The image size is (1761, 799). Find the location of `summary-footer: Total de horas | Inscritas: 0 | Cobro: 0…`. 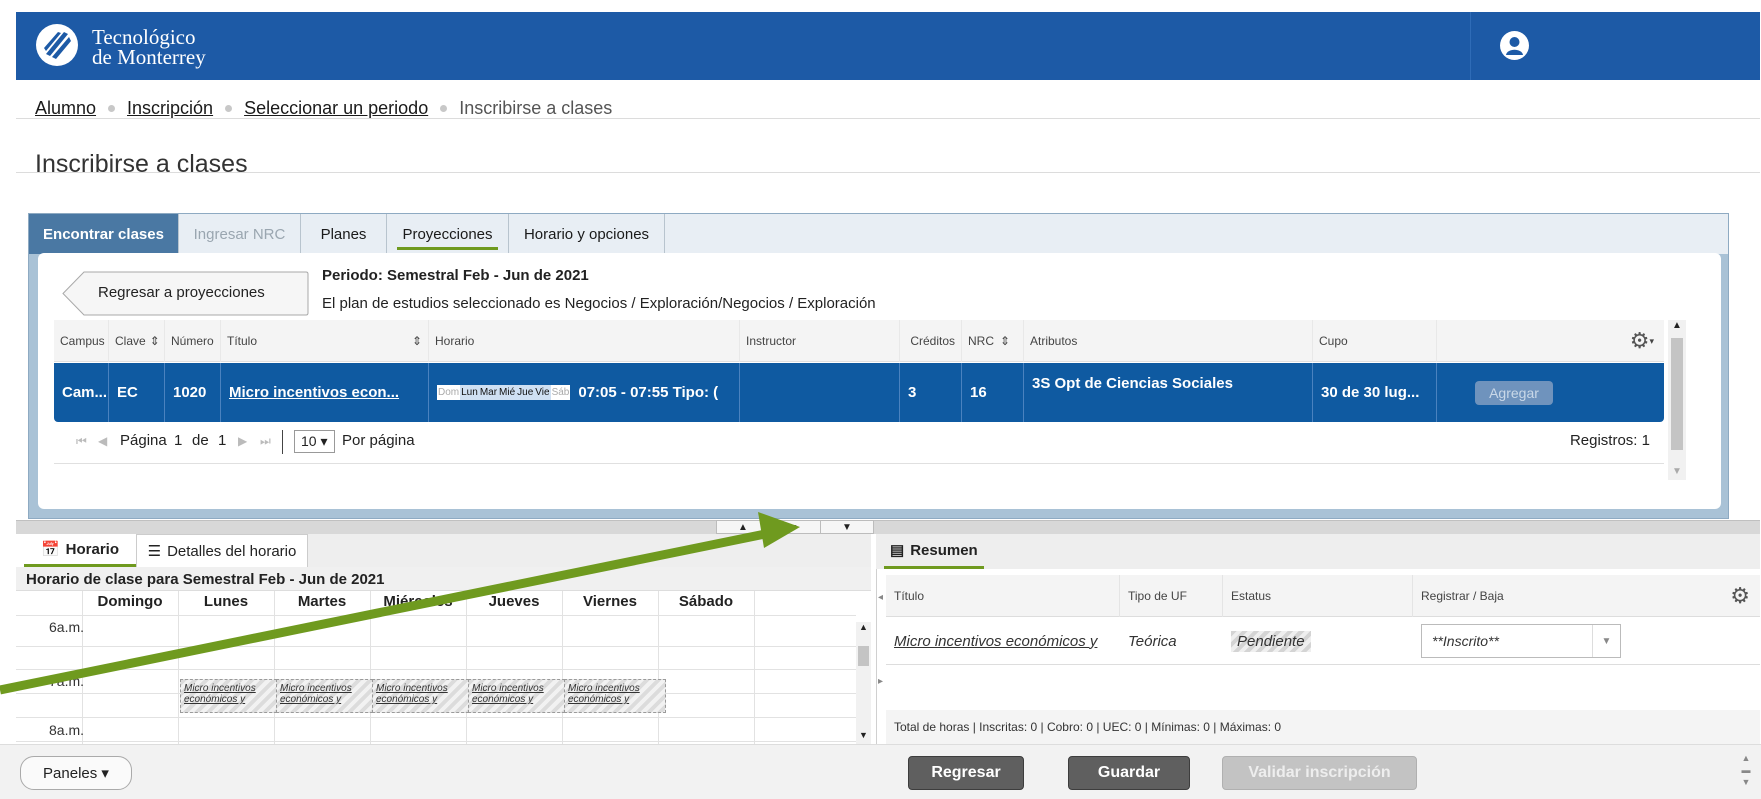

summary-footer: Total de horas | Inscritas: 0 | Cobro: 0… is located at coordinates (1323, 727).